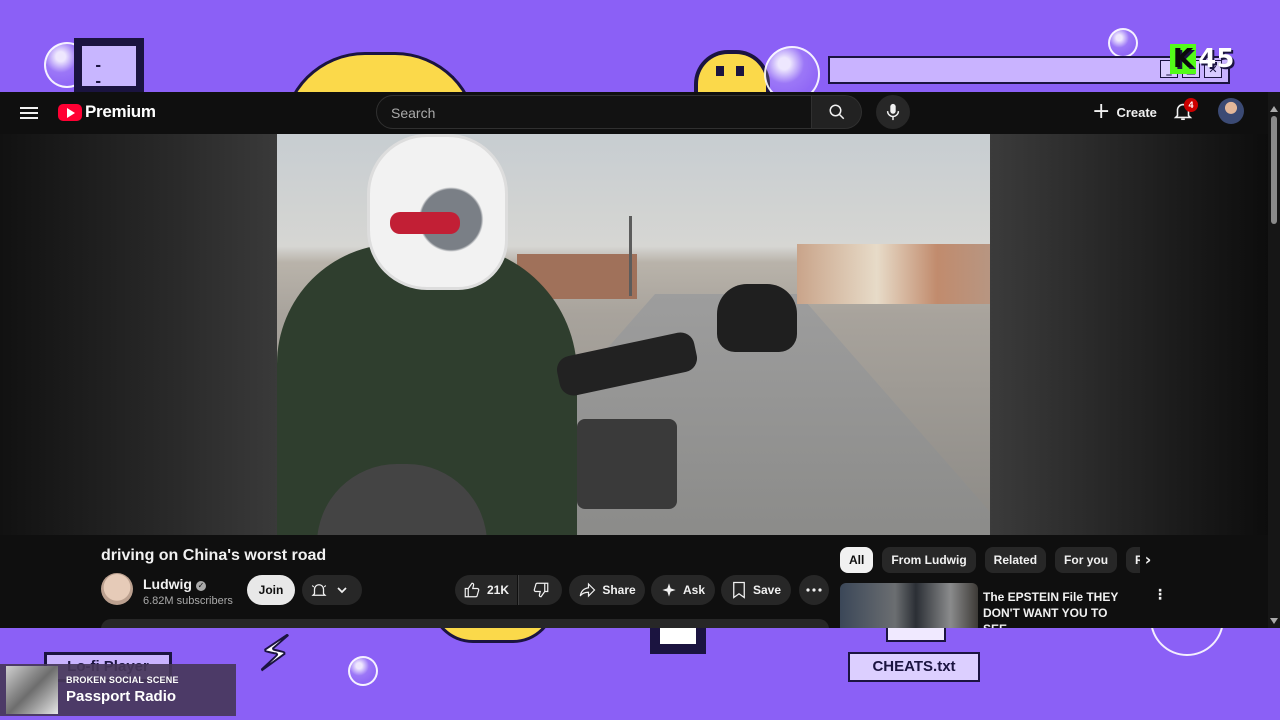 The width and height of the screenshot is (1280, 720). I want to click on scrollbar-thumb, so click(1274, 170).